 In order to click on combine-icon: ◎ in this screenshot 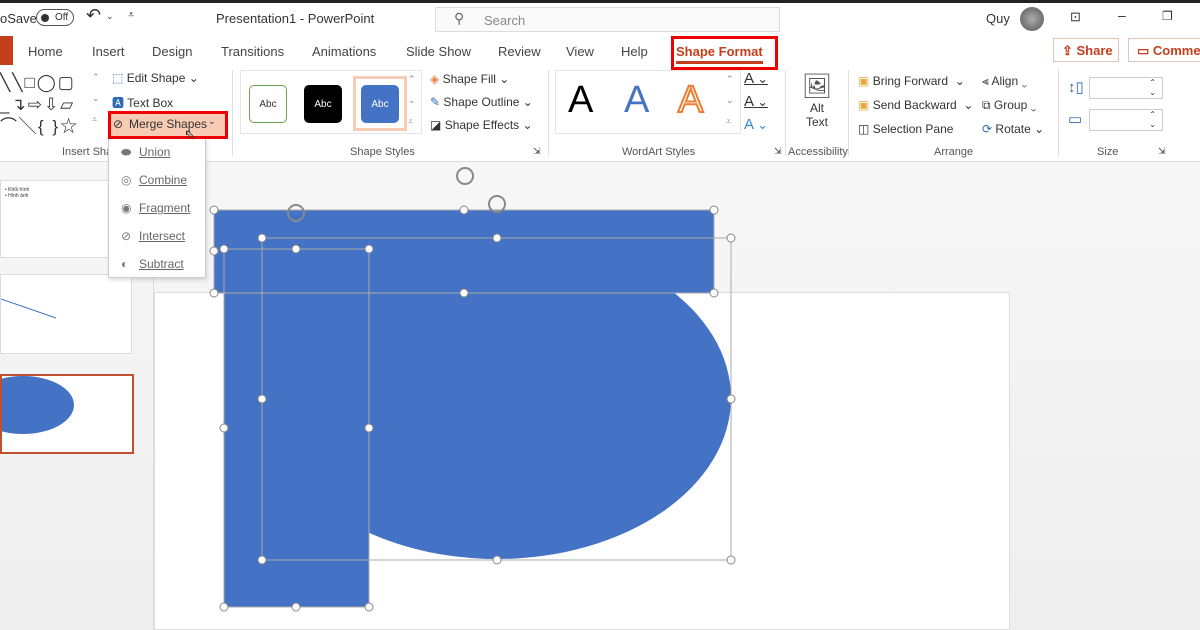, I will do `click(126, 180)`.